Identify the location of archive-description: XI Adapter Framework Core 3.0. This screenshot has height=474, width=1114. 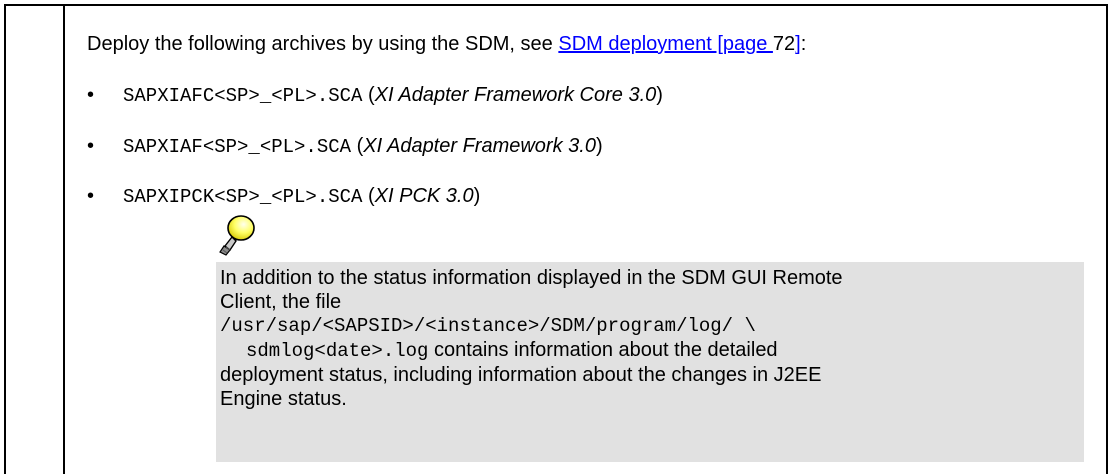
(515, 95).